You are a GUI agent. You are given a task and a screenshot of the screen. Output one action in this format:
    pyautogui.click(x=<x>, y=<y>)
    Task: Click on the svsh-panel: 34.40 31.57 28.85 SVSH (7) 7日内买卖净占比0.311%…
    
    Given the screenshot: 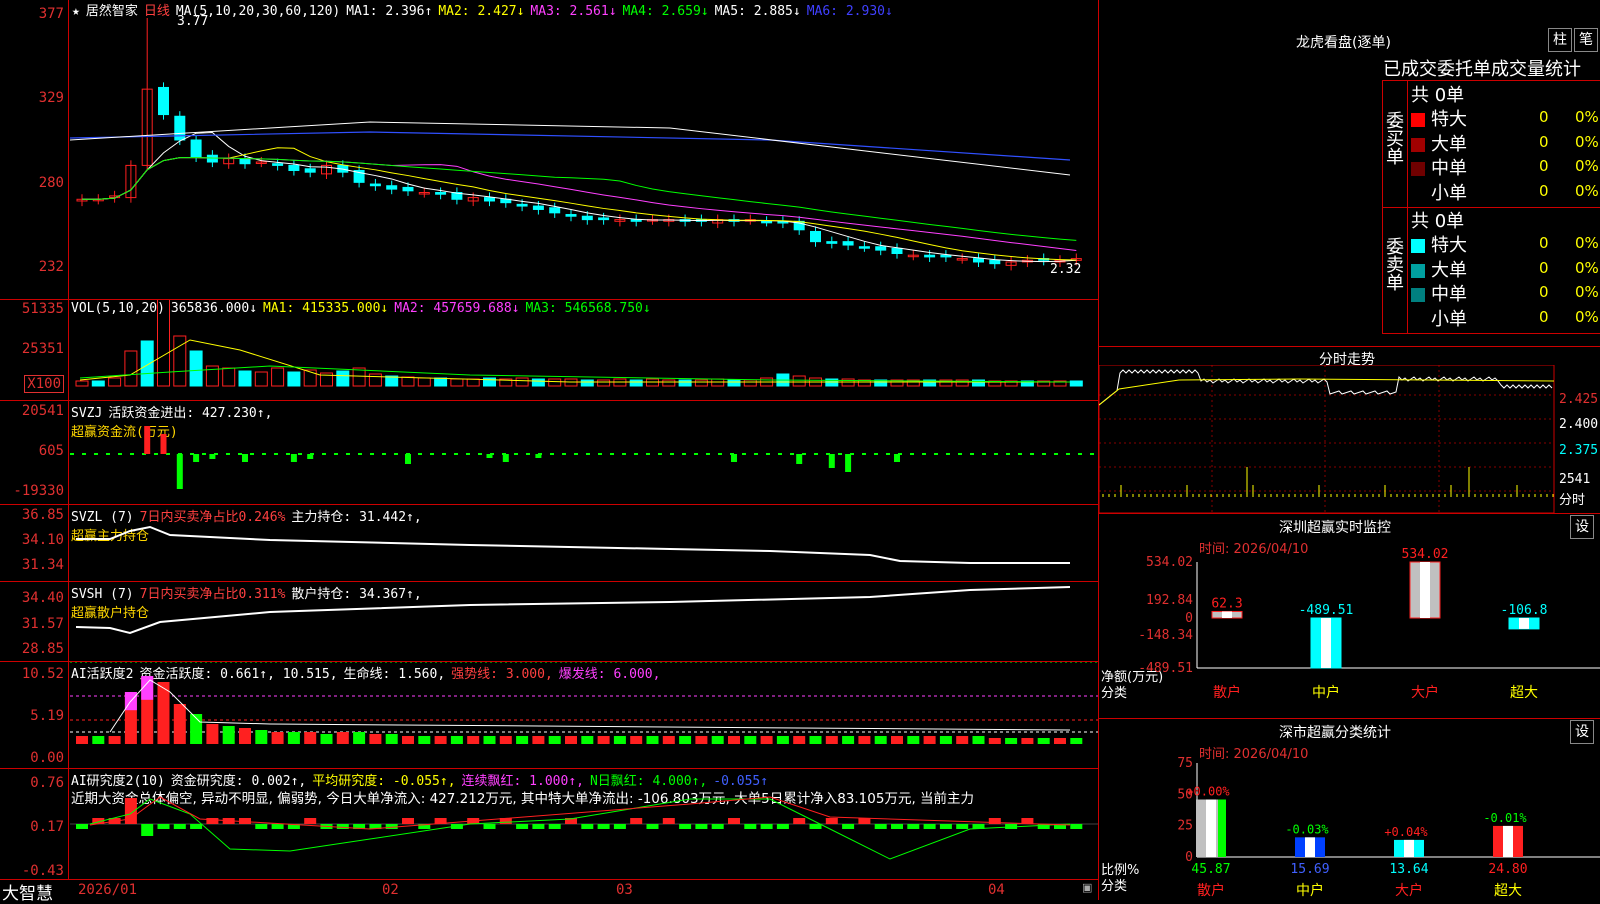 What is the action you would take?
    pyautogui.click(x=549, y=622)
    